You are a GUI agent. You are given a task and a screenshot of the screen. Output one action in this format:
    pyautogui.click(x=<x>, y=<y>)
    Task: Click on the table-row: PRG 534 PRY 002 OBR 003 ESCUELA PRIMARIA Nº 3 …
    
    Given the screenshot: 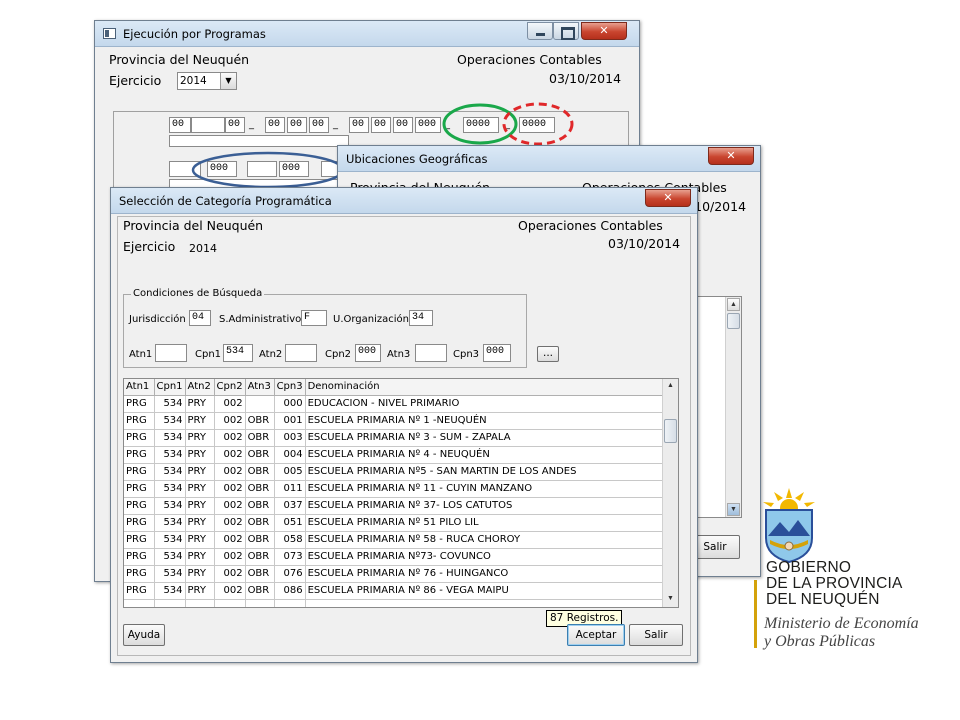 What is the action you would take?
    pyautogui.click(x=396, y=438)
    